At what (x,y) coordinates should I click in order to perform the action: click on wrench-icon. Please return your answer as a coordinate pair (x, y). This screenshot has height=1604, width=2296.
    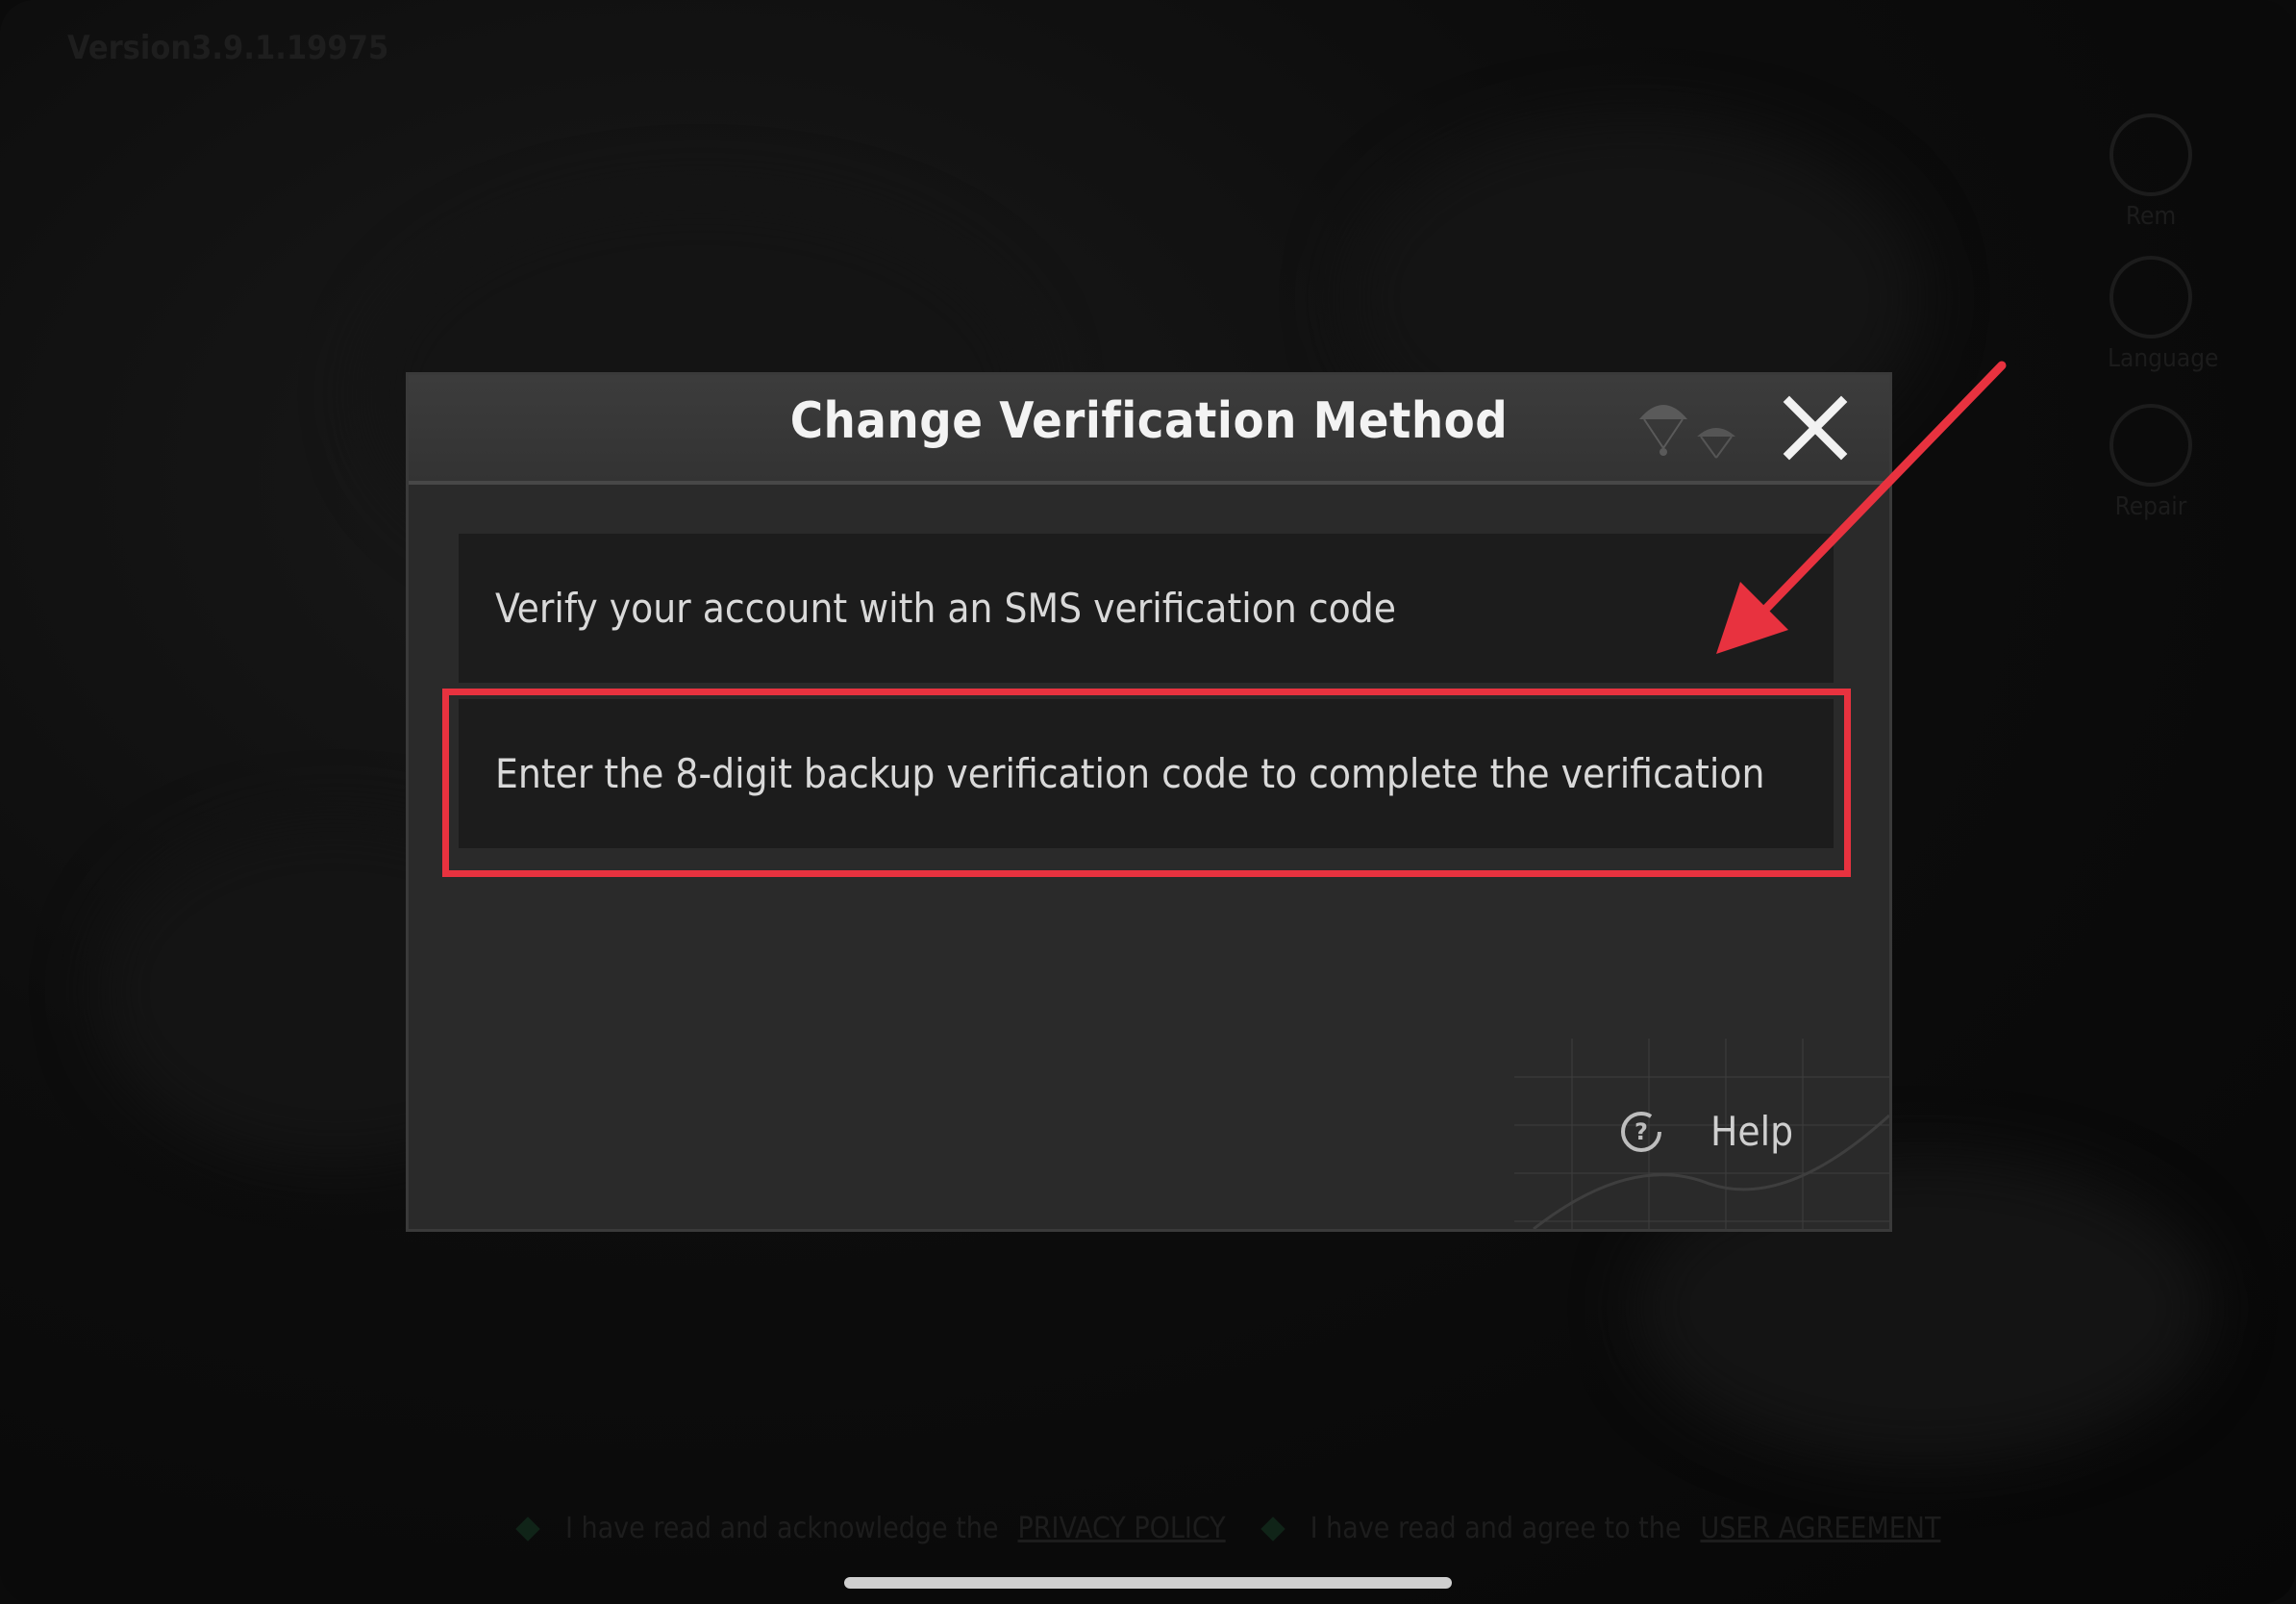
    Looking at the image, I should click on (2150, 445).